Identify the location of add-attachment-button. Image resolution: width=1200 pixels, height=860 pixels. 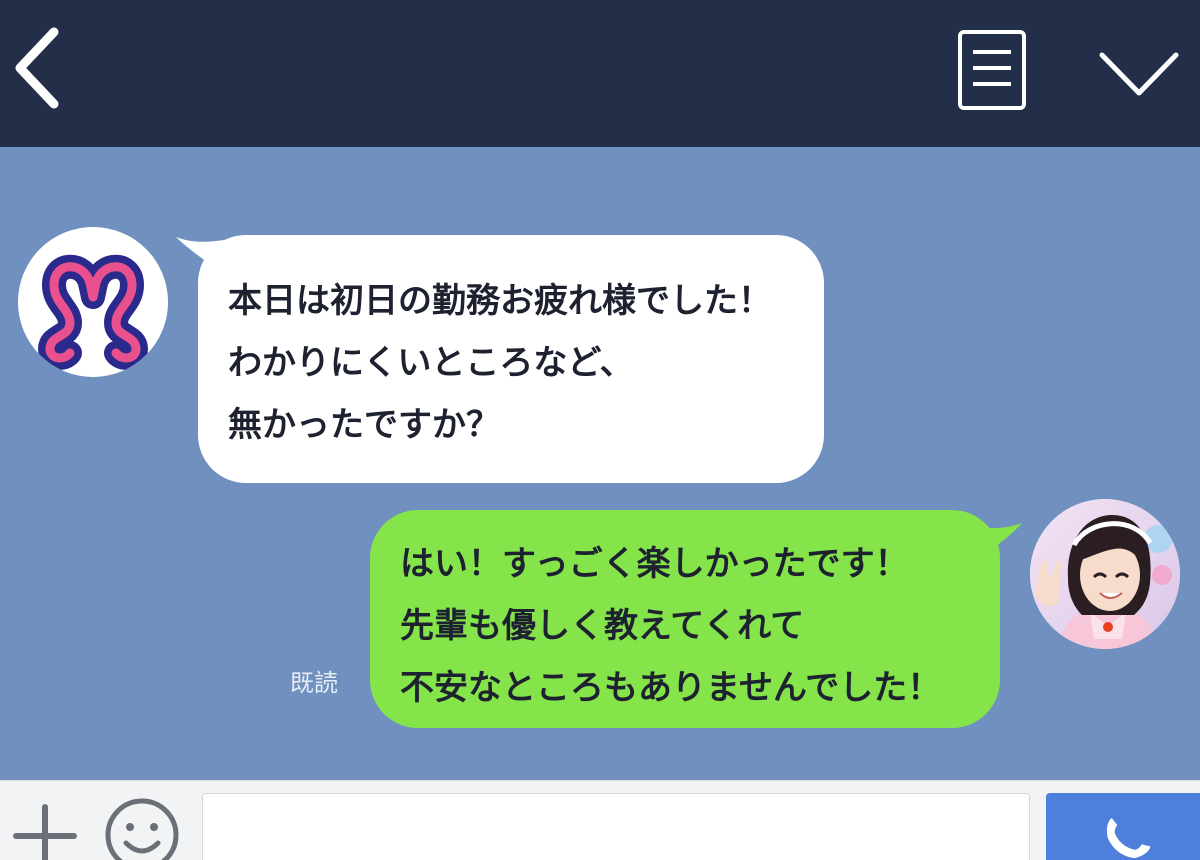
(45, 831).